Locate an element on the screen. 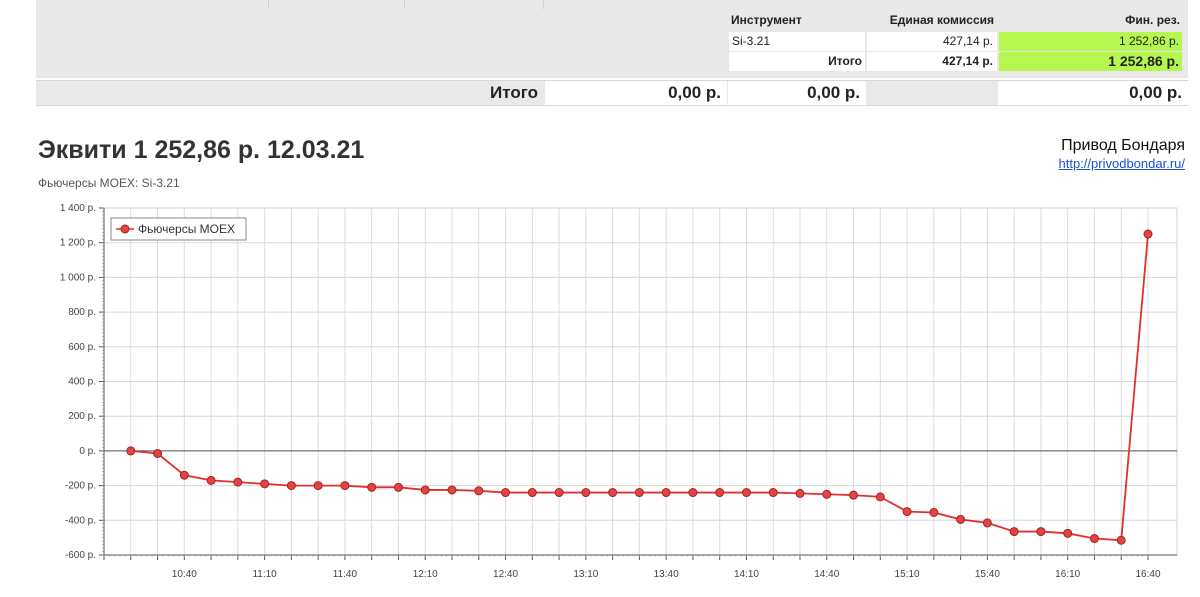 The image size is (1200, 597). chart-subtitle: Фьючерсы MOEX: Si-3.21 is located at coordinates (109, 183).